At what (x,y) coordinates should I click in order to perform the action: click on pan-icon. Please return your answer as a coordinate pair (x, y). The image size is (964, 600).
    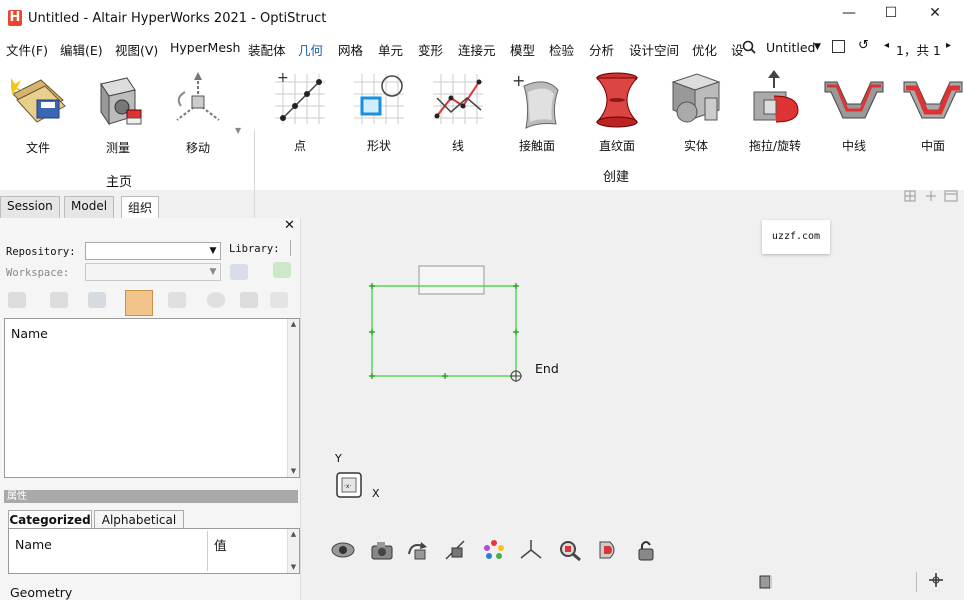
    Looking at the image, I should click on (931, 196).